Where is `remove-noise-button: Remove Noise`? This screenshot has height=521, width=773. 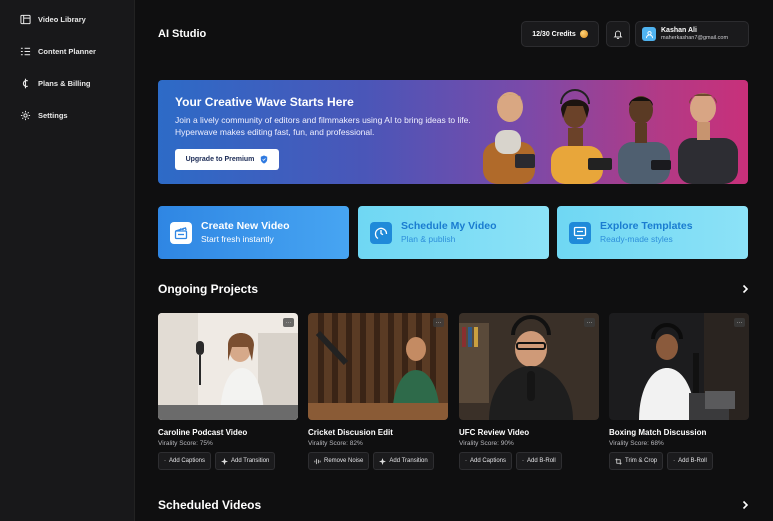 remove-noise-button: Remove Noise is located at coordinates (339, 461).